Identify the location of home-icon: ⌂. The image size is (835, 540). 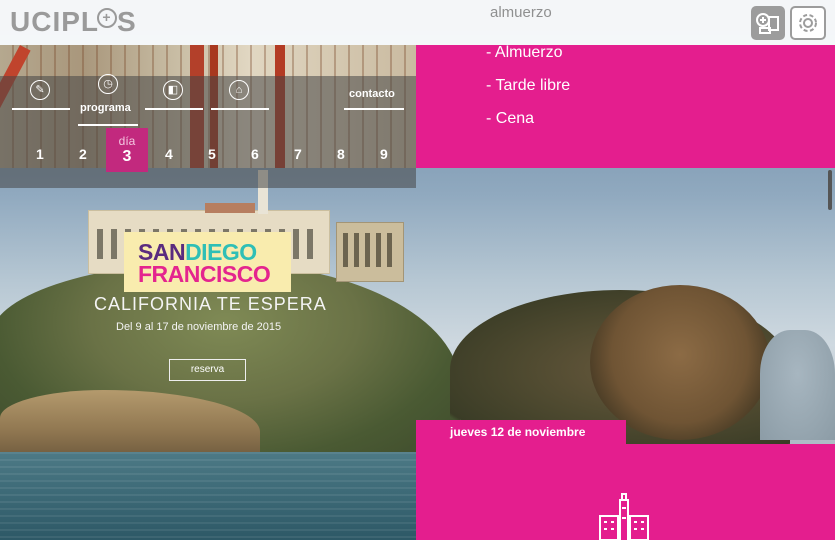
(239, 90).